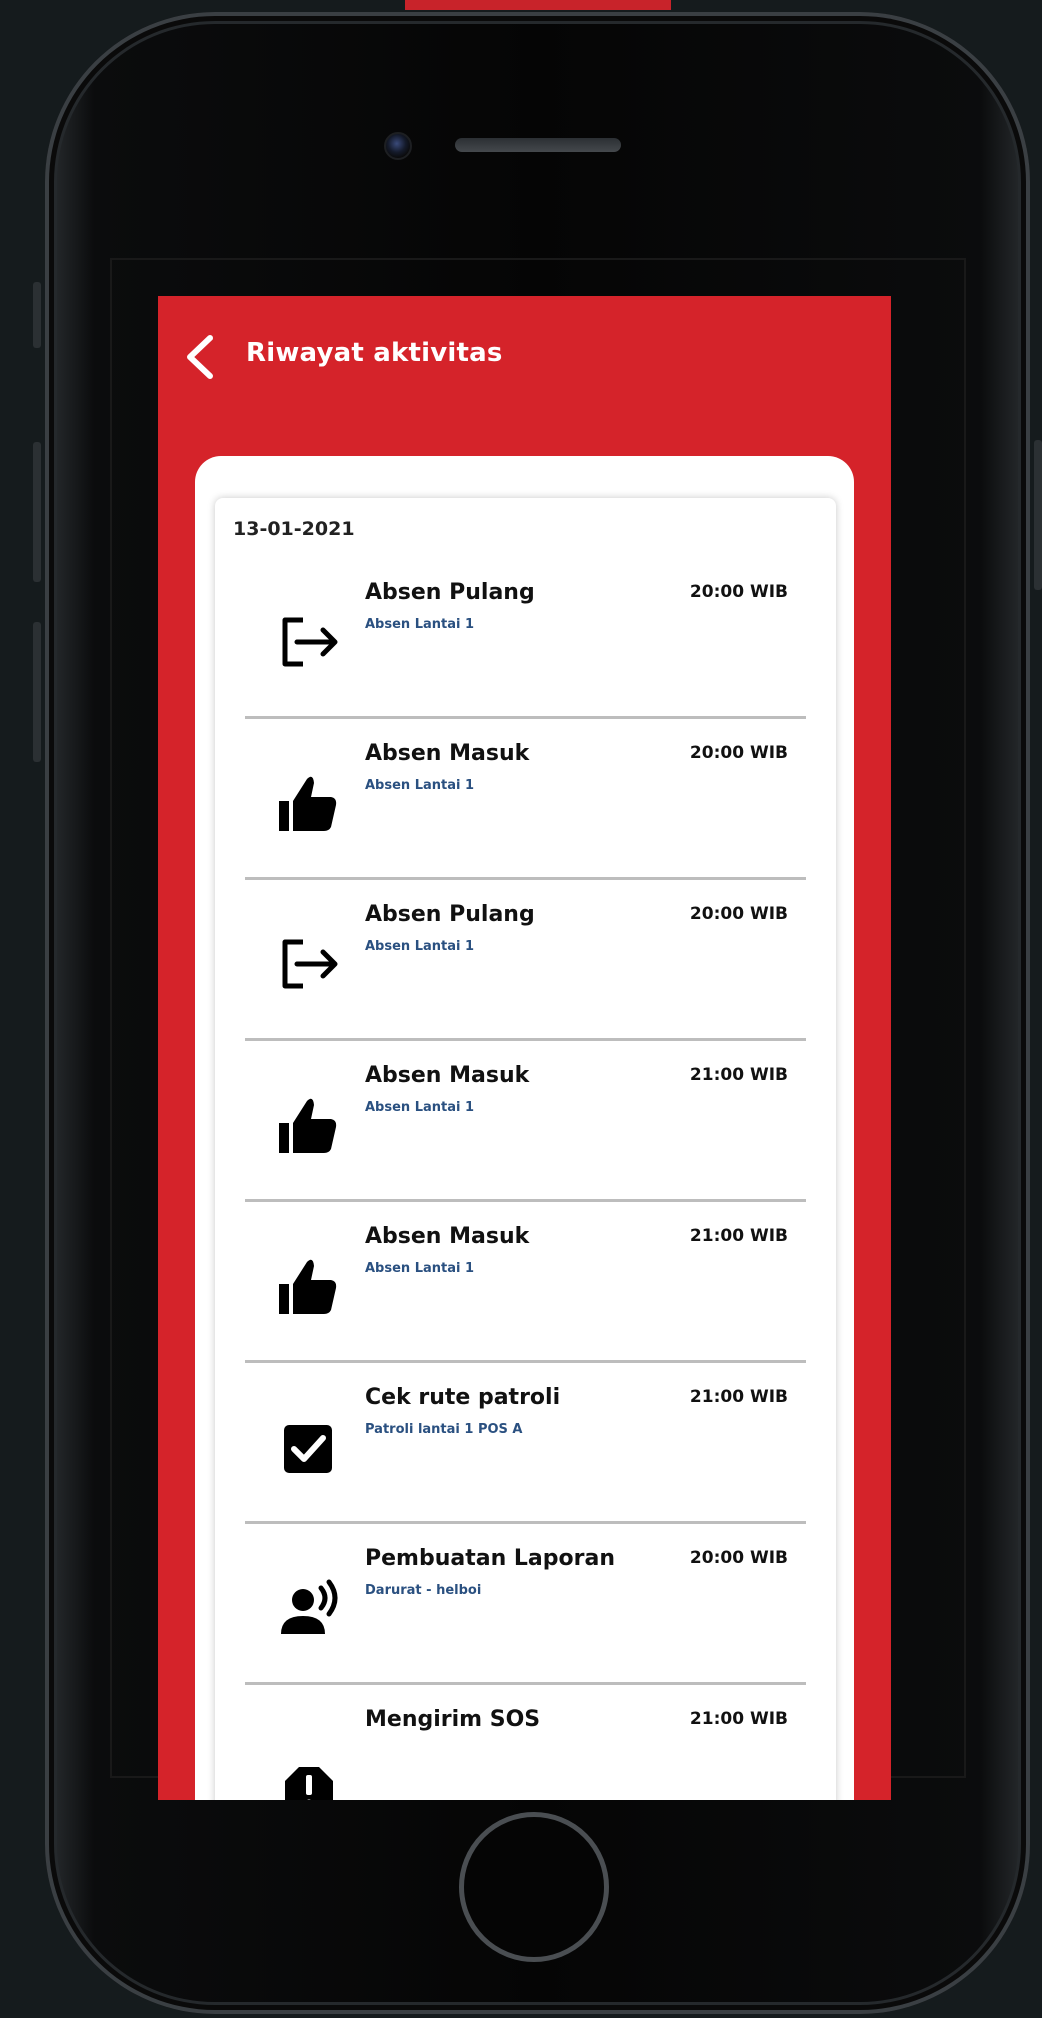 The width and height of the screenshot is (1042, 2018). I want to click on back-button, so click(200, 357).